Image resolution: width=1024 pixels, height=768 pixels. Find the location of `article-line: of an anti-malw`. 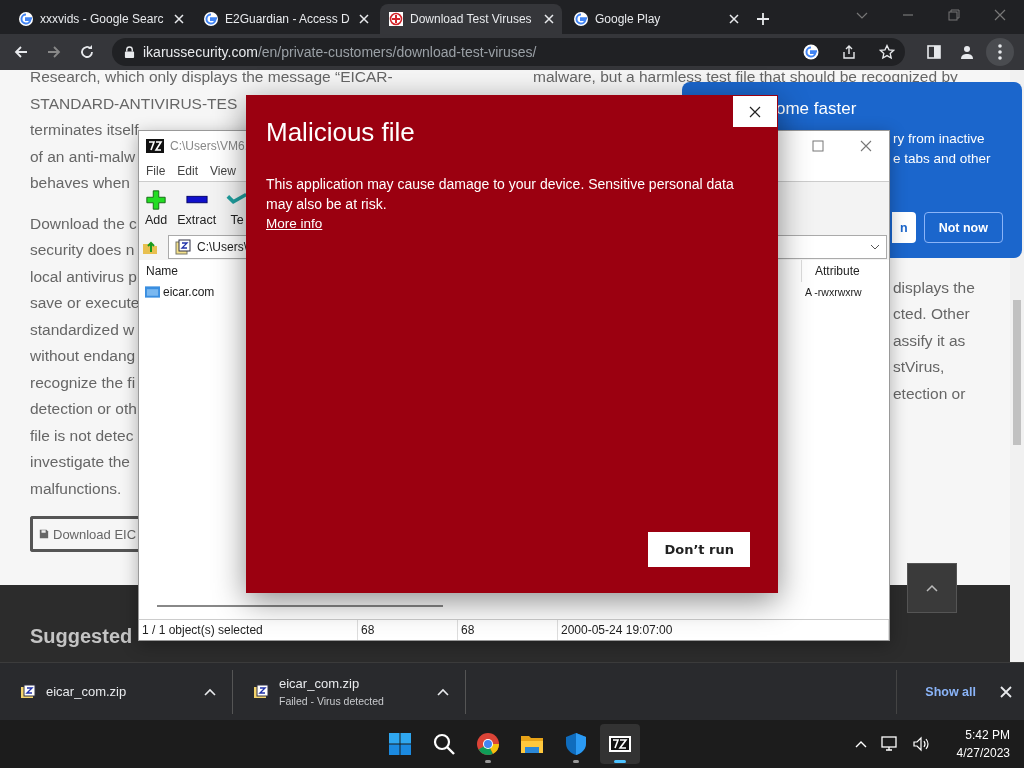

article-line: of an anti-malw is located at coordinates (83, 156).